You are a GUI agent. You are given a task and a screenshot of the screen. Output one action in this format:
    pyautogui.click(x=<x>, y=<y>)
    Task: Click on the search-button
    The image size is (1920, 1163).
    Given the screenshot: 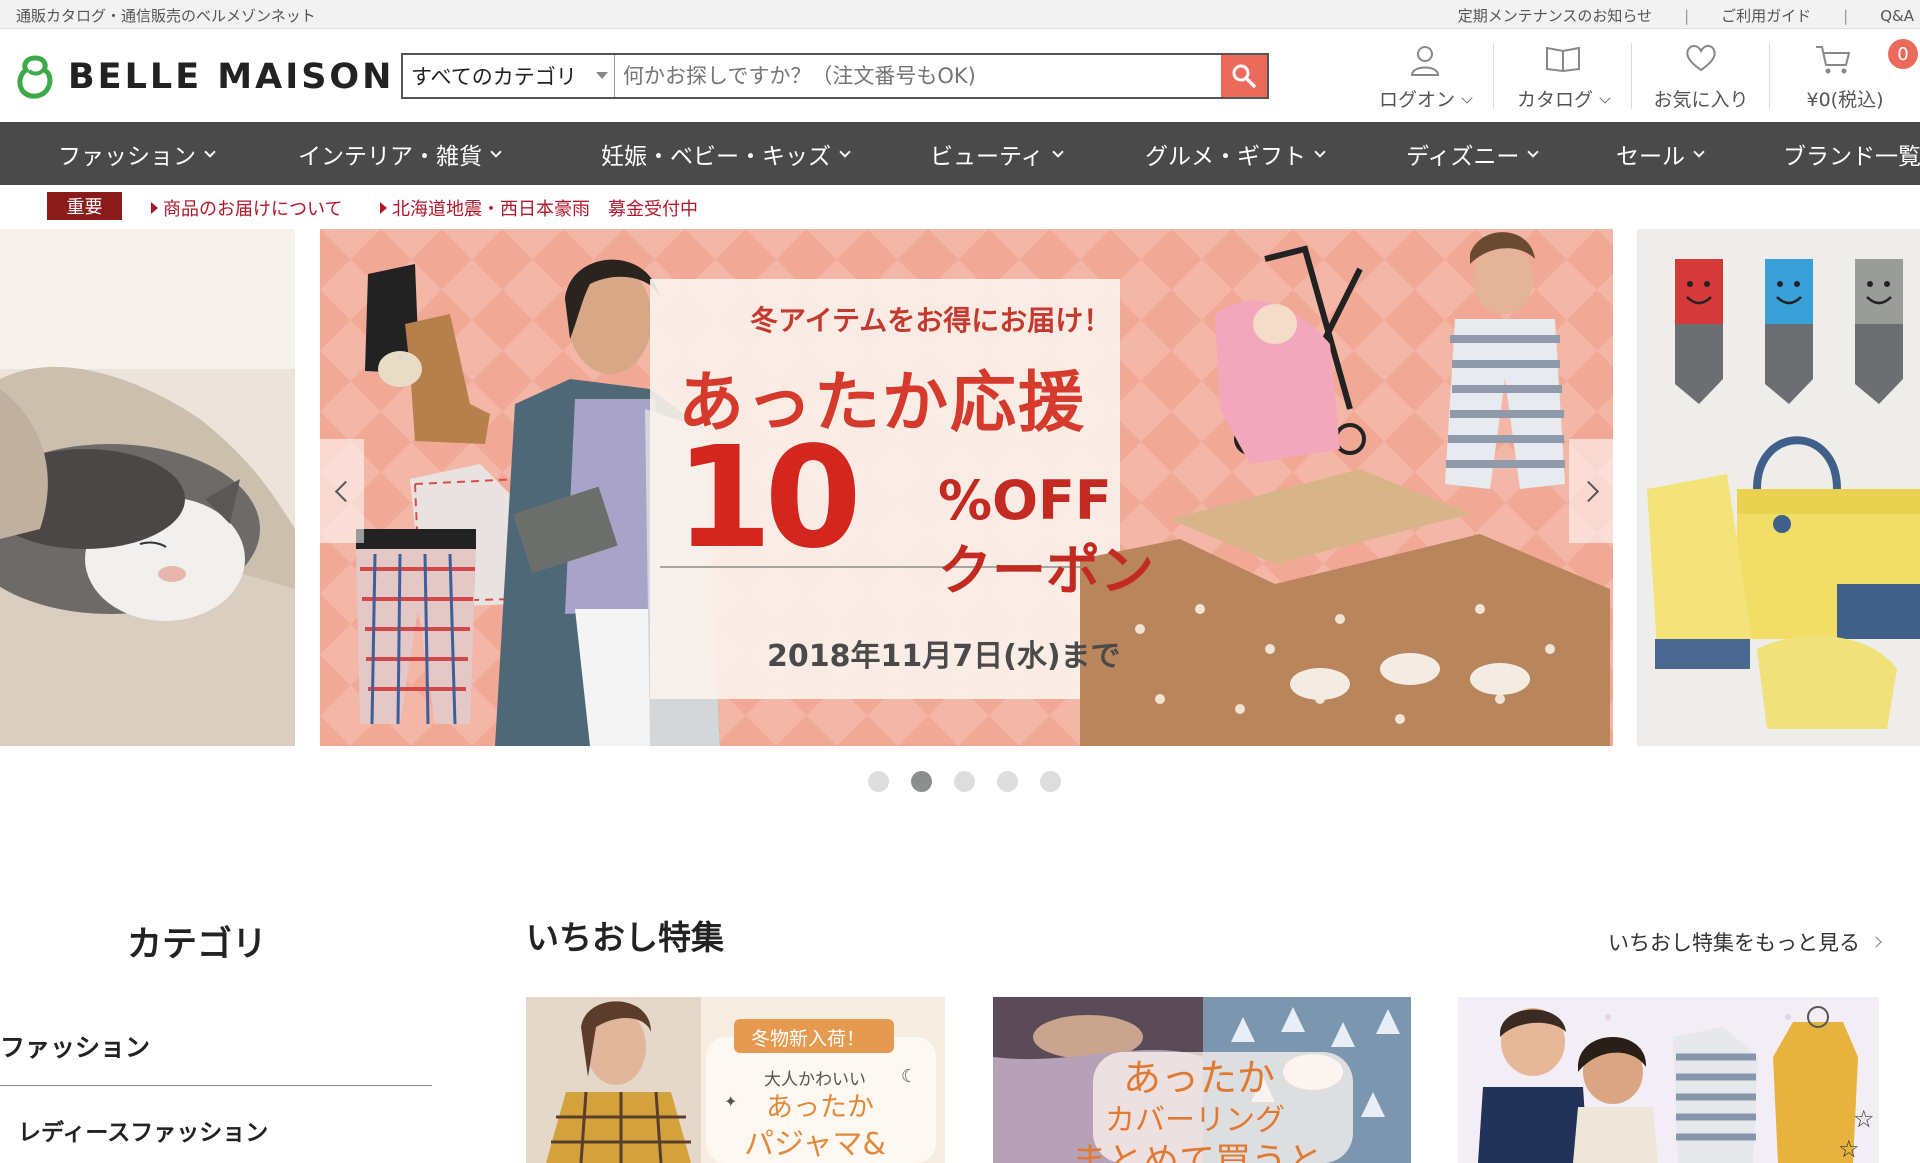 What is the action you would take?
    pyautogui.click(x=1244, y=76)
    